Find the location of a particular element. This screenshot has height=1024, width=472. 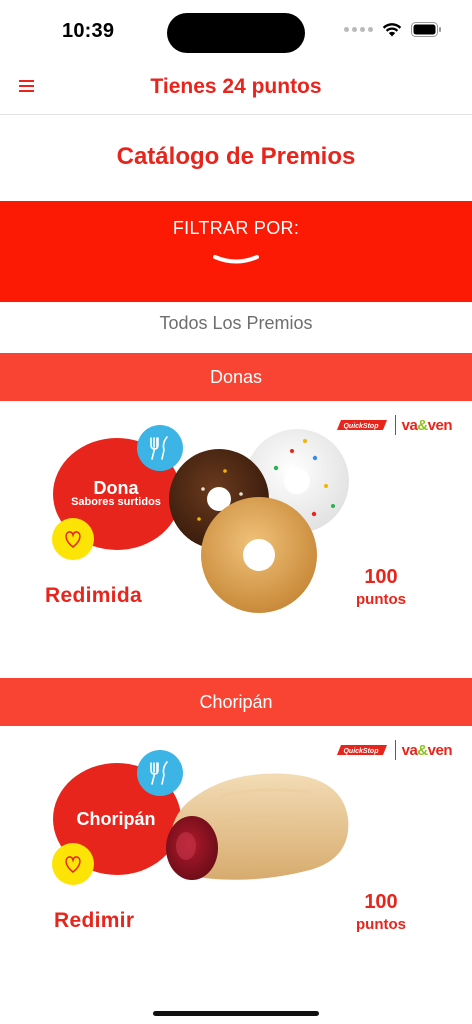

app-header: Tienes 24 puntos is located at coordinates (236, 88).